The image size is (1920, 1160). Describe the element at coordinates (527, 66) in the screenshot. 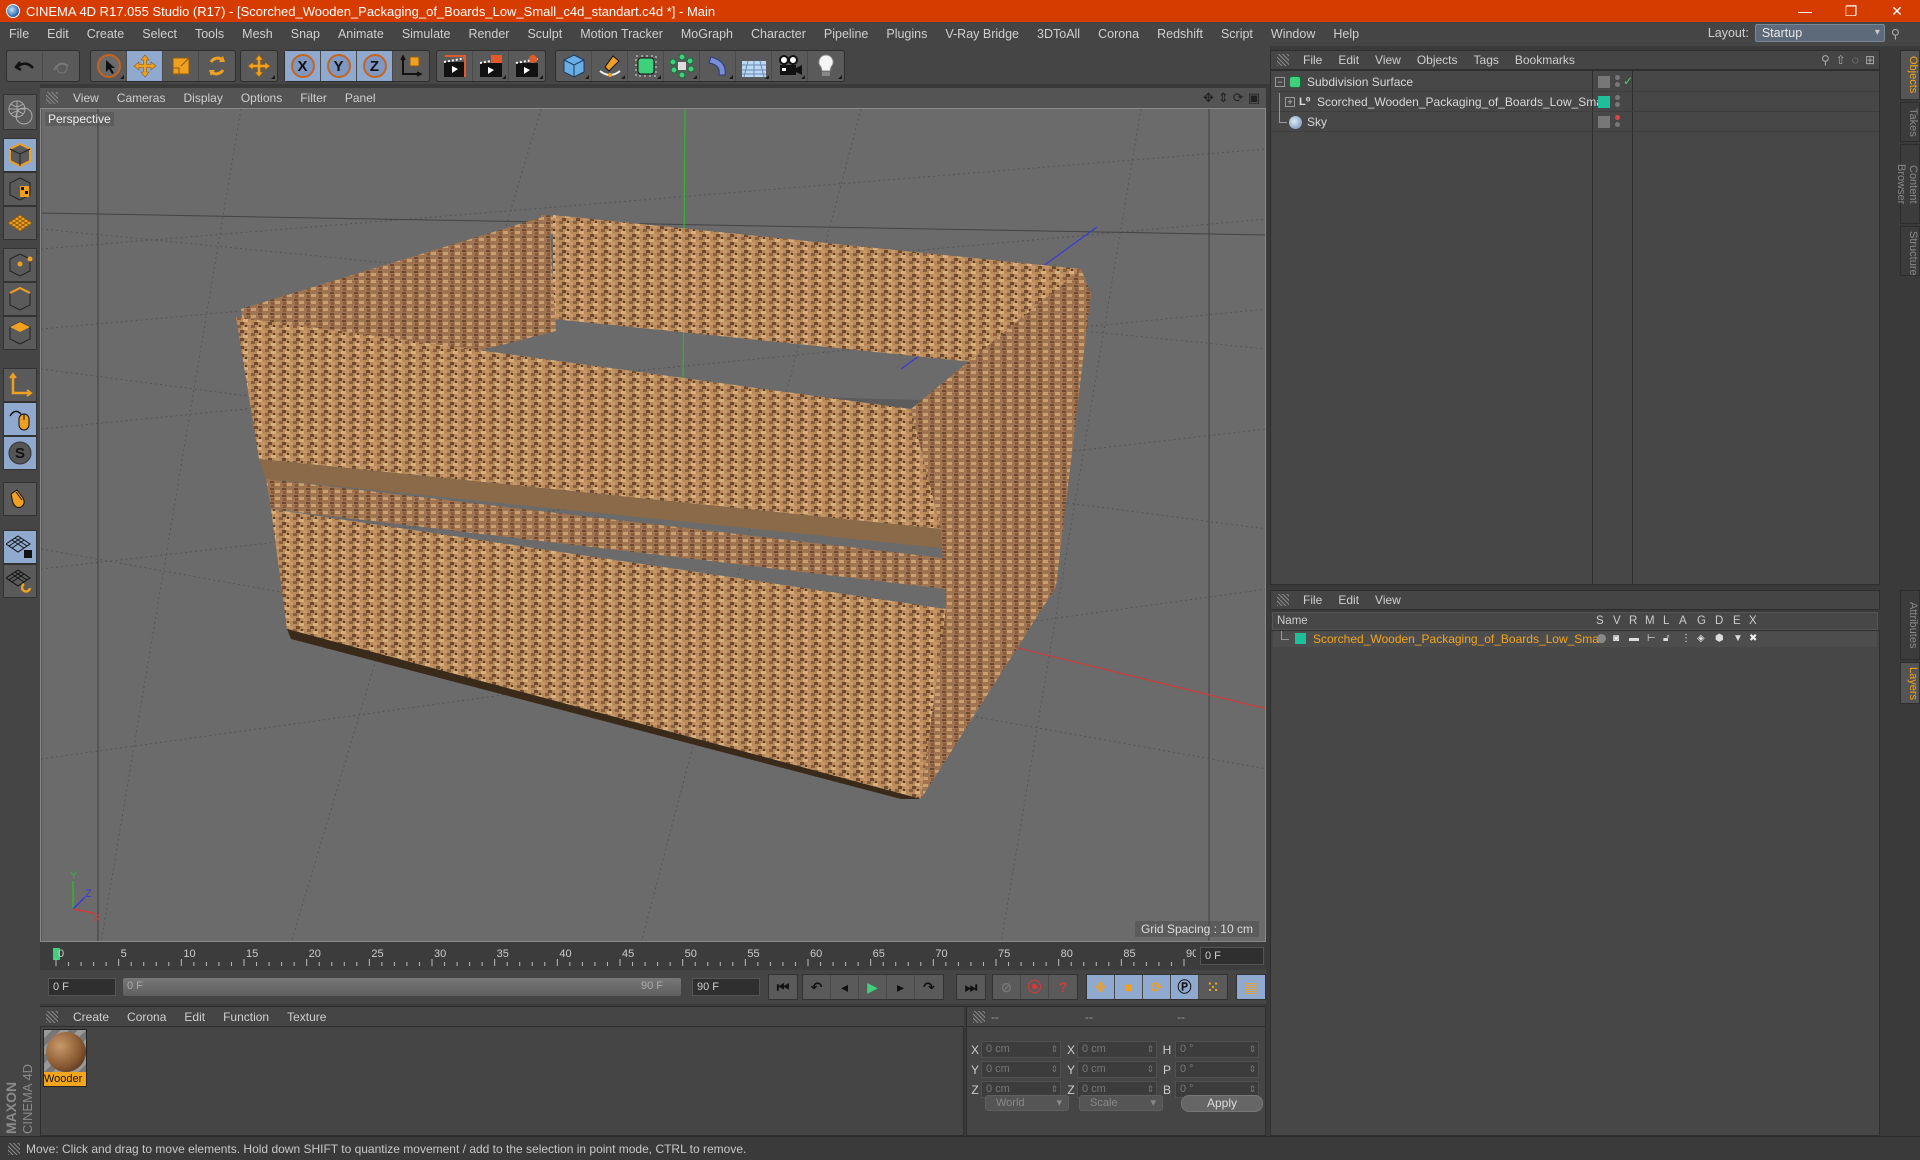

I see `render-settings-button` at that location.